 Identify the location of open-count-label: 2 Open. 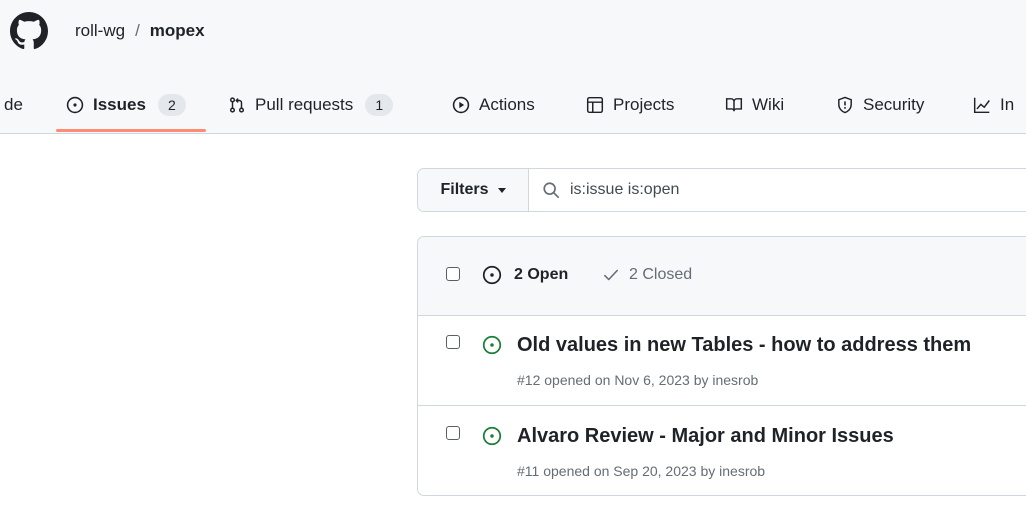
(541, 274).